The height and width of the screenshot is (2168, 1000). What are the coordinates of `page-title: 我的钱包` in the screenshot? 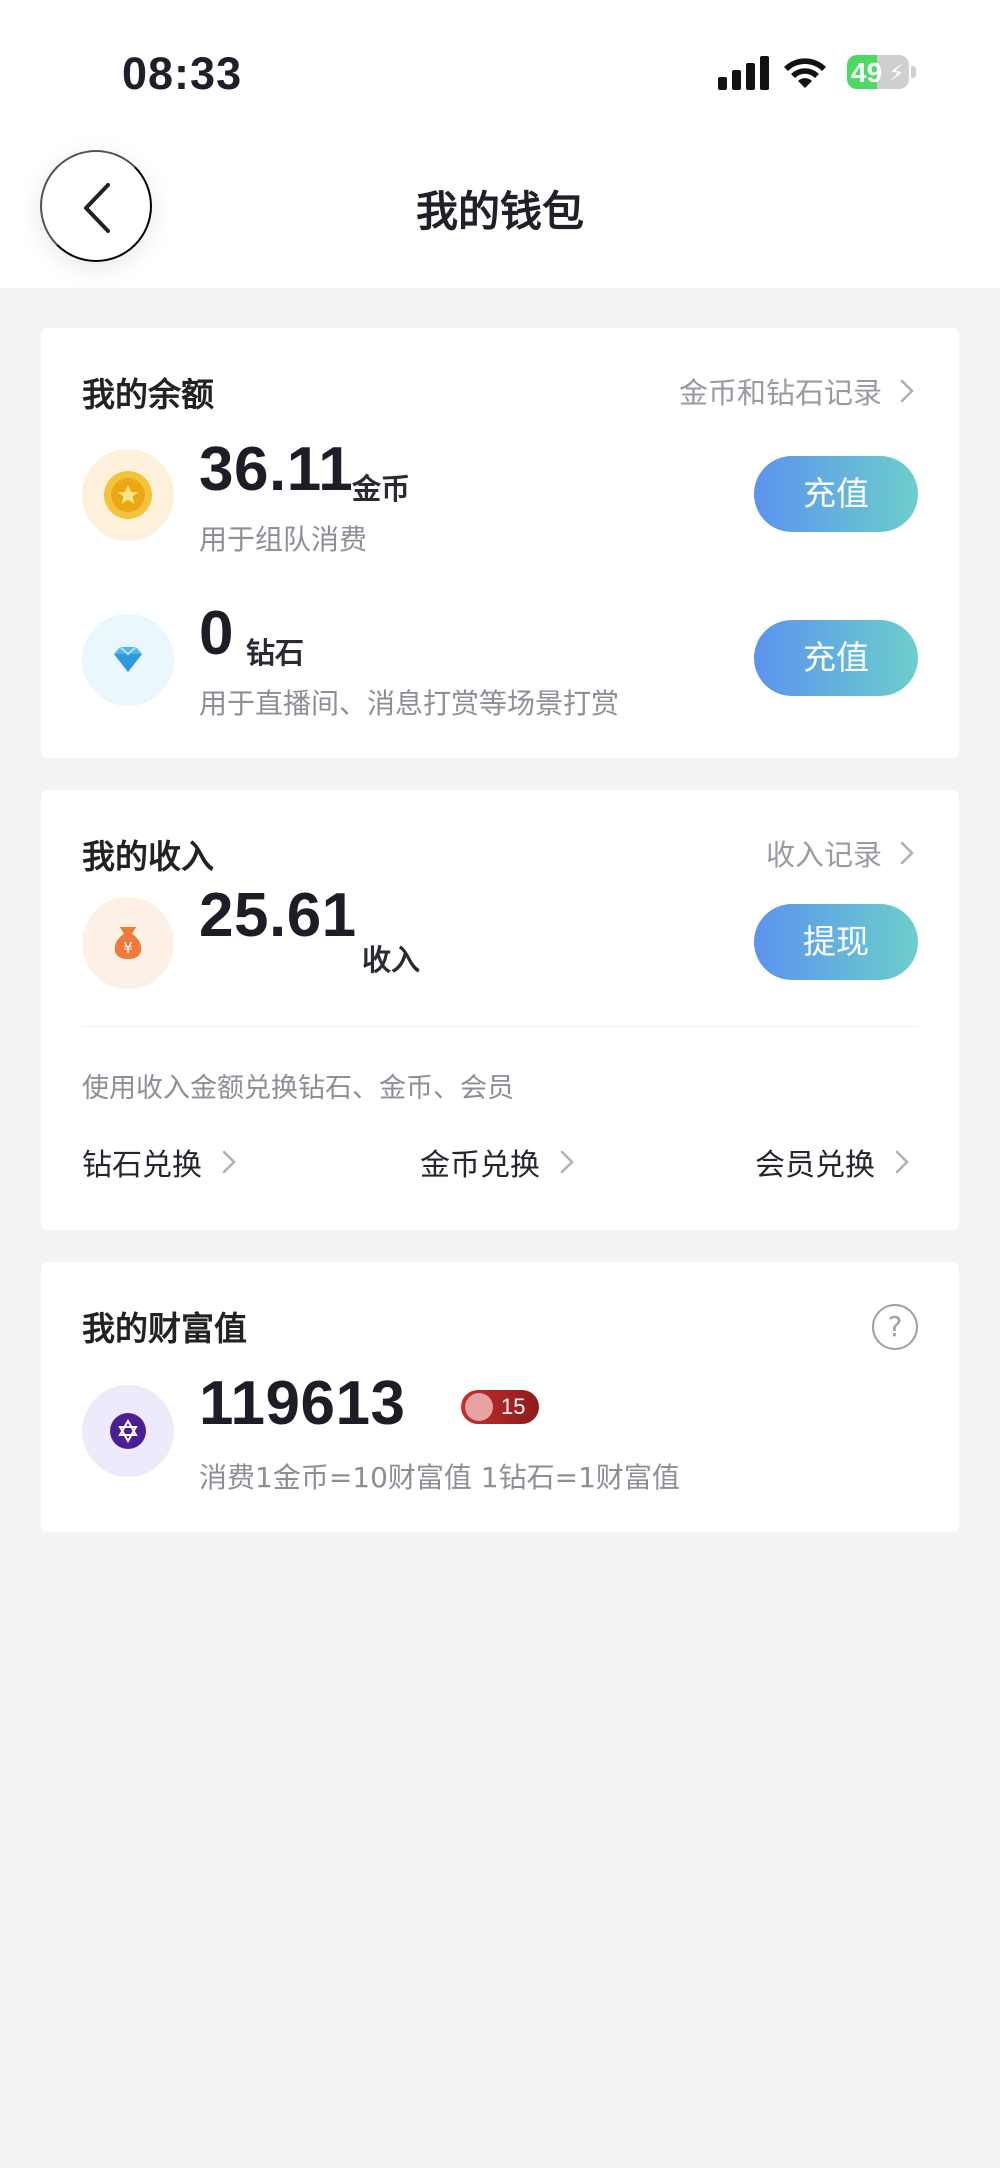 It's located at (499, 211).